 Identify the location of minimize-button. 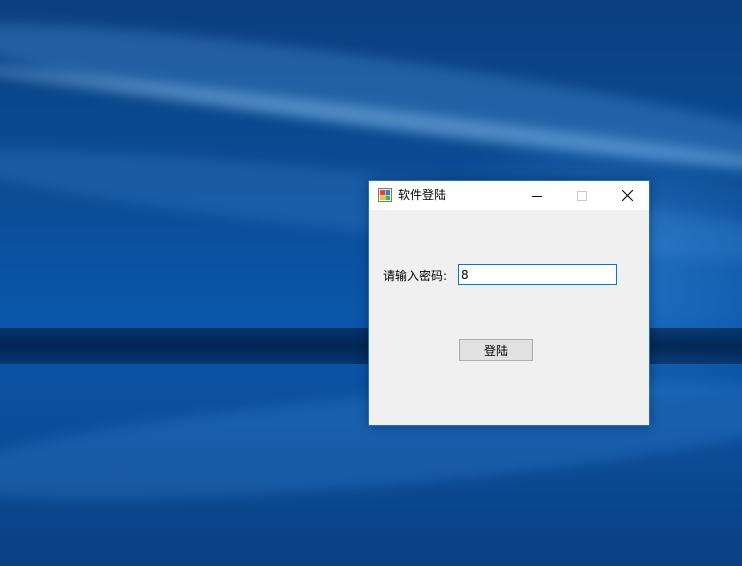
(536, 195).